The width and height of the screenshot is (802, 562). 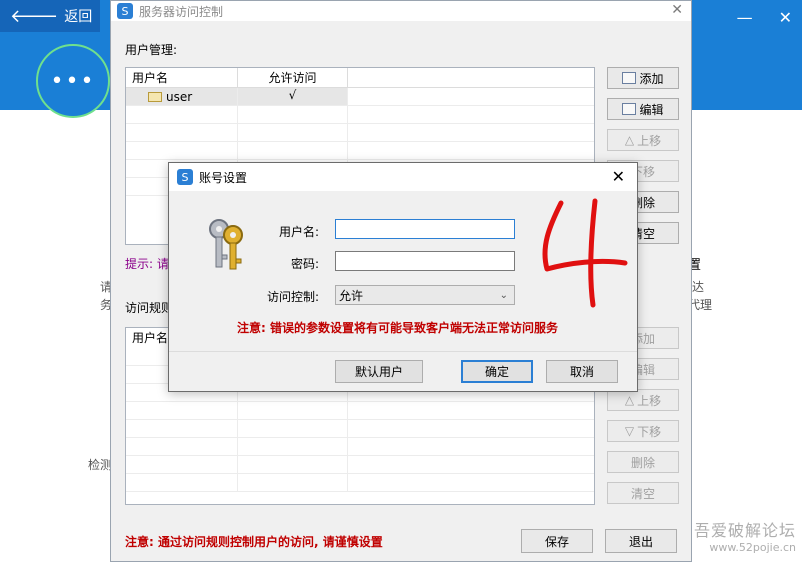 What do you see at coordinates (698, 287) in the screenshot?
I see `bg-text: 达` at bounding box center [698, 287].